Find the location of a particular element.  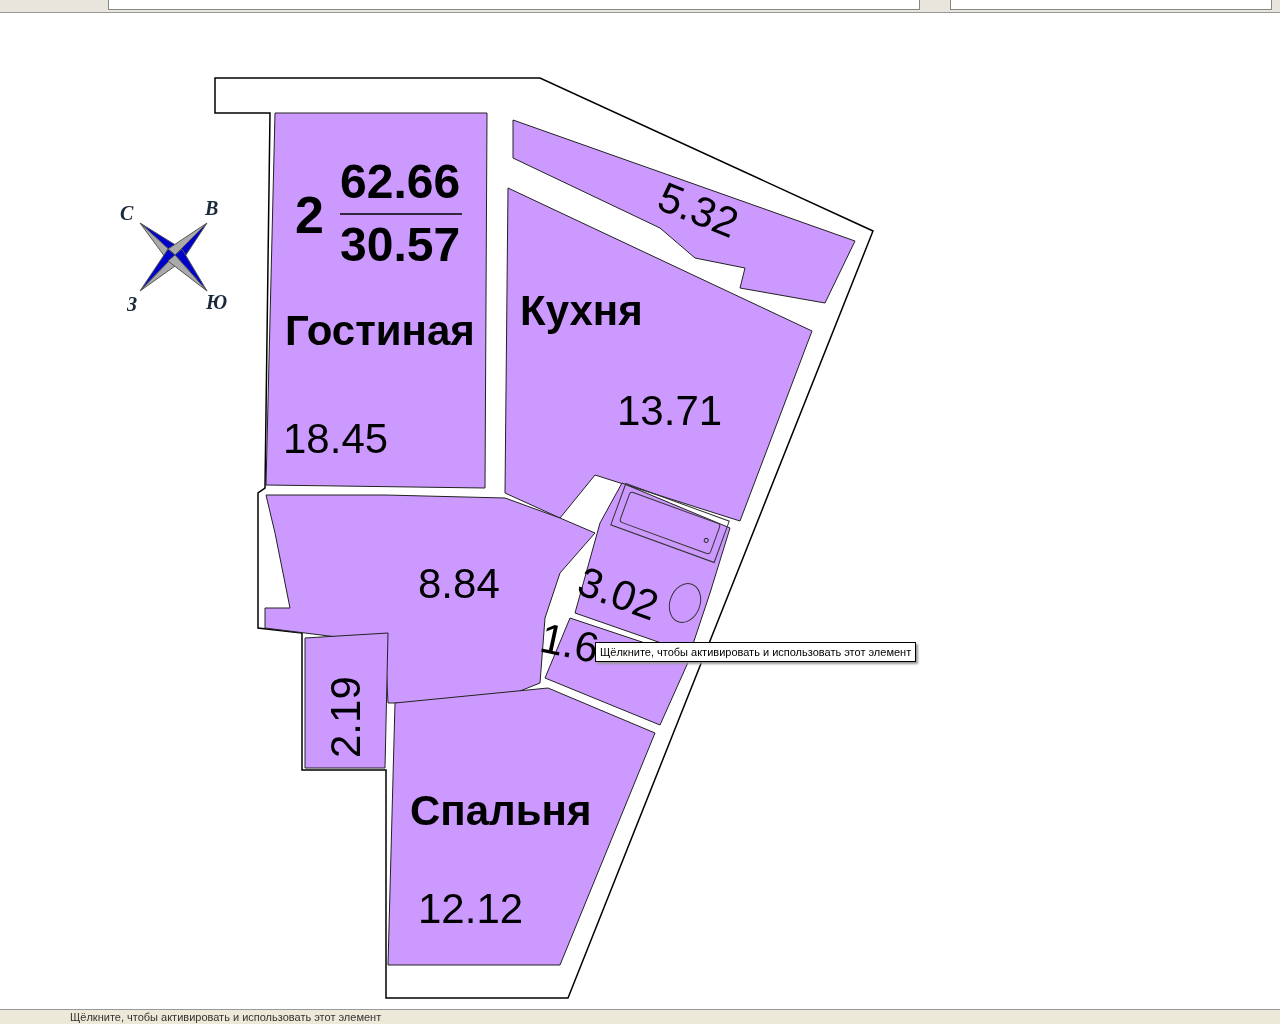

compass-south-label: Ю is located at coordinates (217, 302).